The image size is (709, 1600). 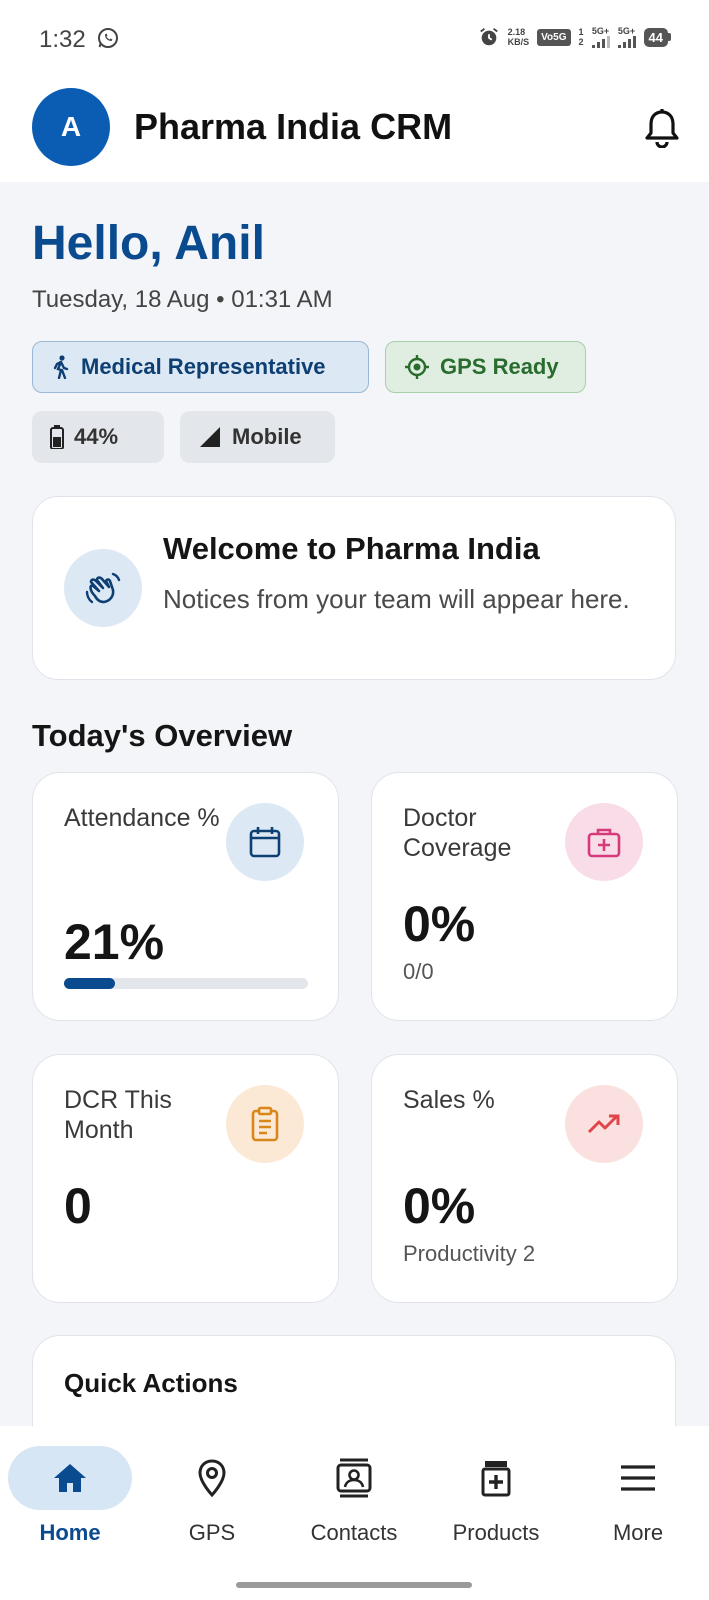 What do you see at coordinates (108, 40) in the screenshot?
I see `whatsapp-icon` at bounding box center [108, 40].